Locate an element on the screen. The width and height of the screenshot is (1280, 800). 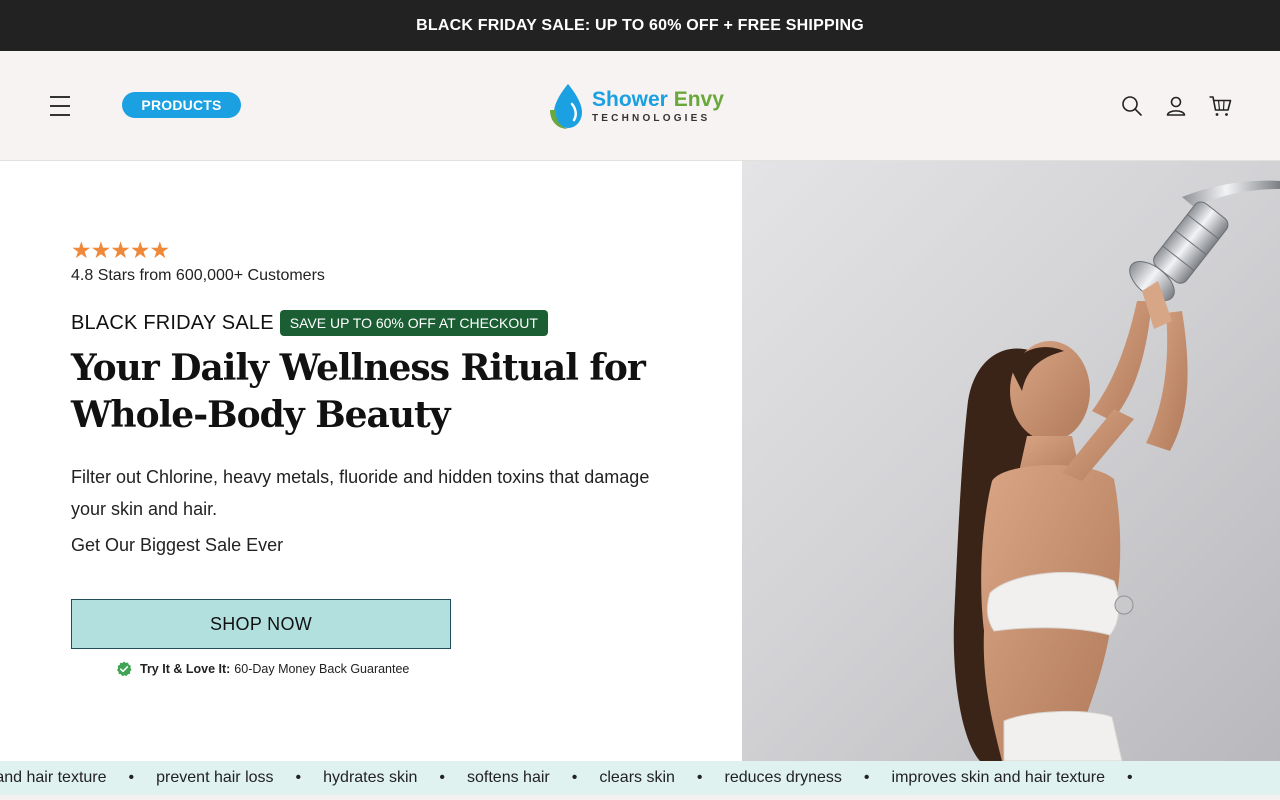
bottom-strip is located at coordinates (640, 797).